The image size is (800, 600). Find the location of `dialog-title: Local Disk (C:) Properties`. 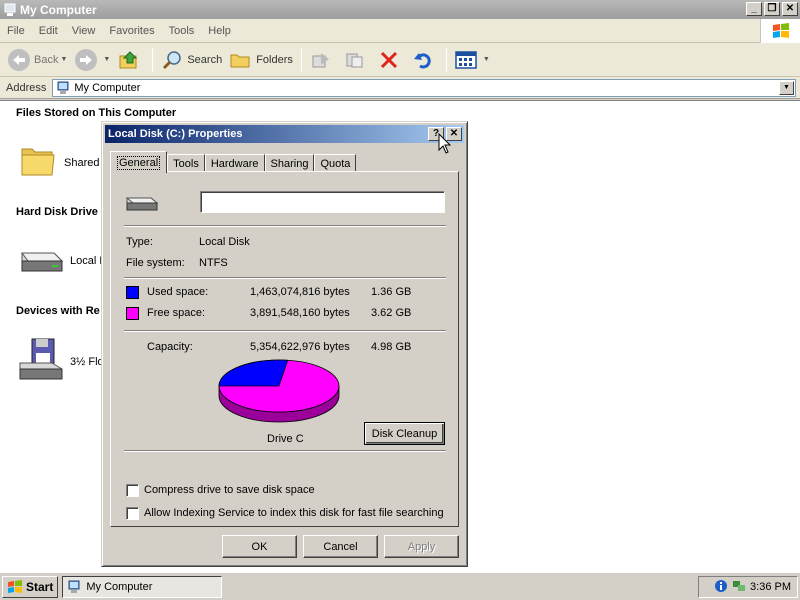

dialog-title: Local Disk (C:) Properties is located at coordinates (175, 134).